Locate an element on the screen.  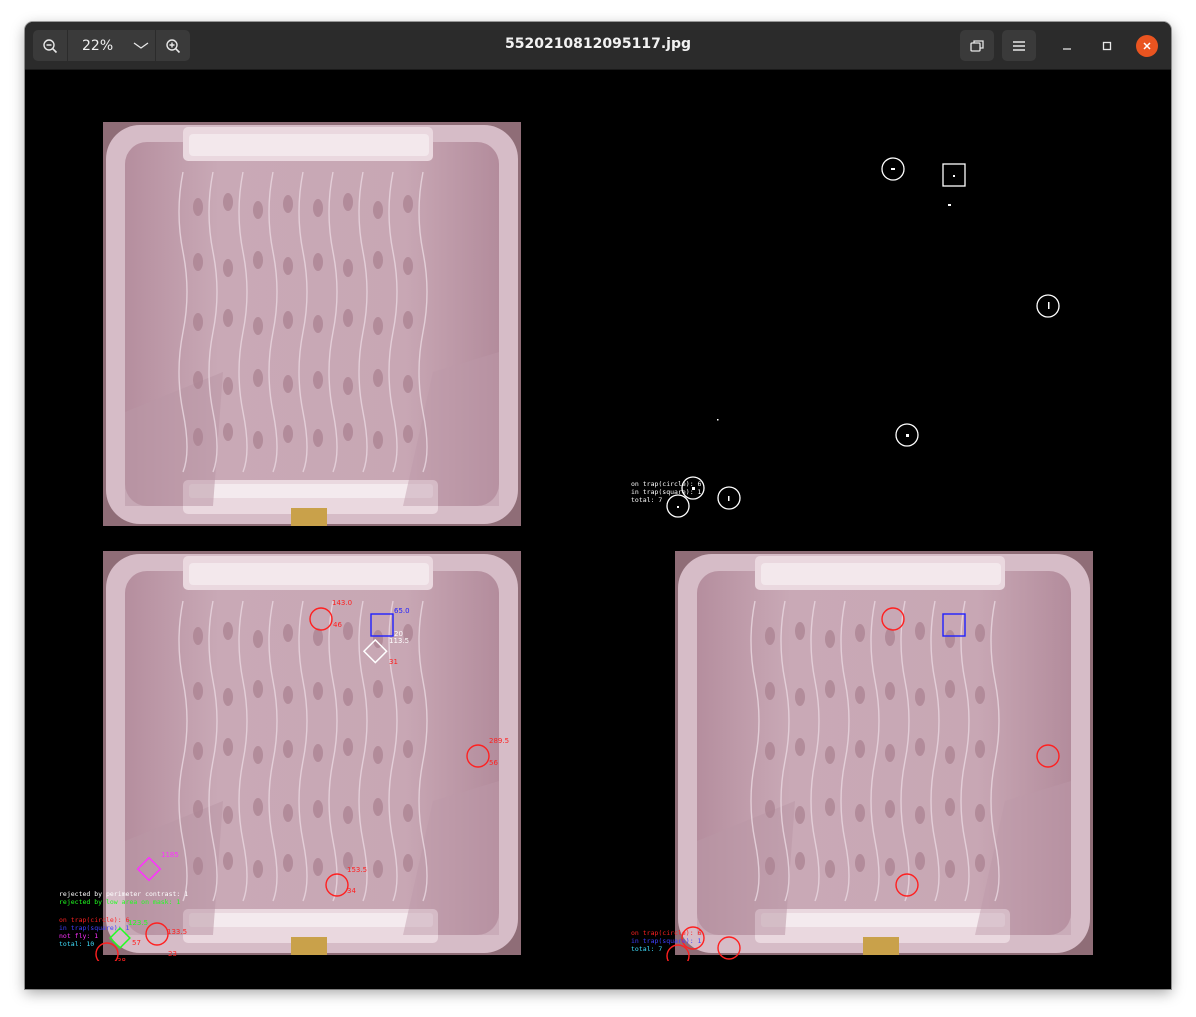
legend-line: rejected by low area on mask: 1 is located at coordinates (120, 902).